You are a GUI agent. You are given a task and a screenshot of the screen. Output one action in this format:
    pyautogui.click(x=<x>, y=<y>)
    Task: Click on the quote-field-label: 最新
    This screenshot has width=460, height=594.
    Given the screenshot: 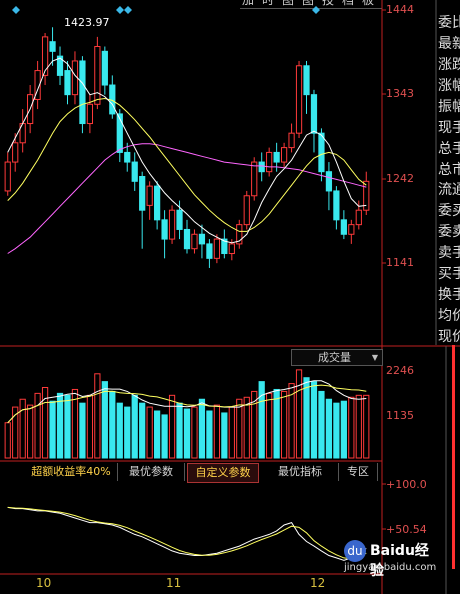 What is the action you would take?
    pyautogui.click(x=449, y=44)
    